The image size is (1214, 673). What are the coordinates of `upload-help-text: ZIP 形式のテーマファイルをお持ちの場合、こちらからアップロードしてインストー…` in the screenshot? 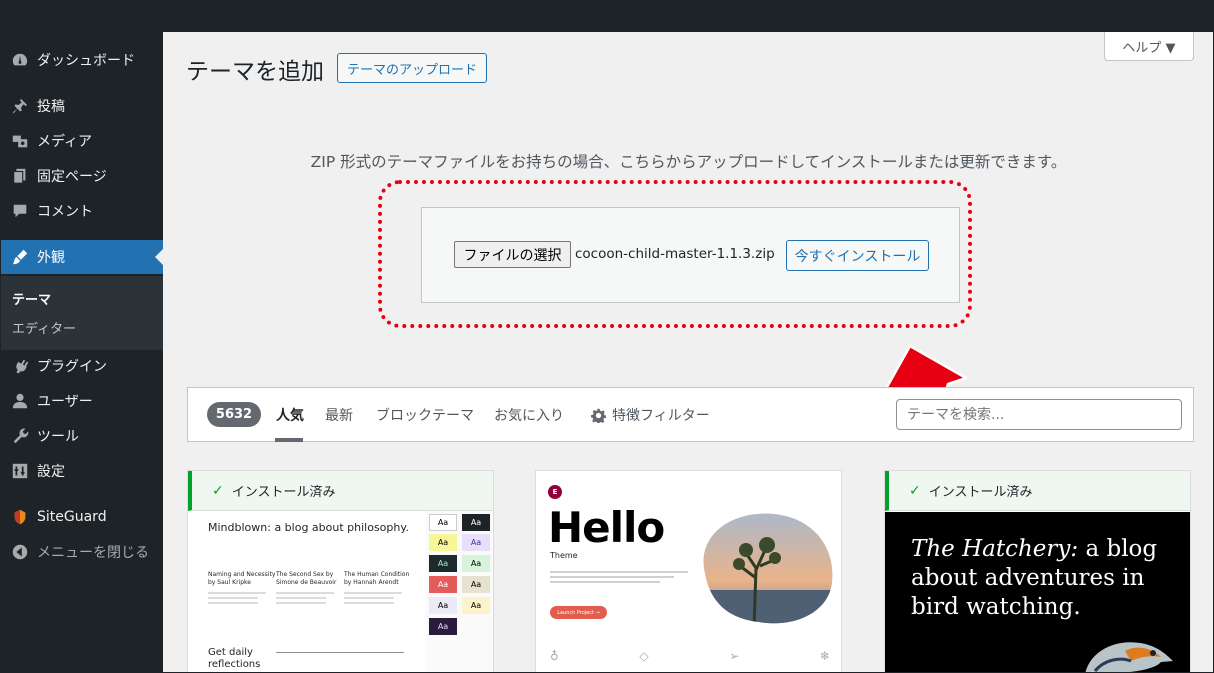 It's located at (688, 162).